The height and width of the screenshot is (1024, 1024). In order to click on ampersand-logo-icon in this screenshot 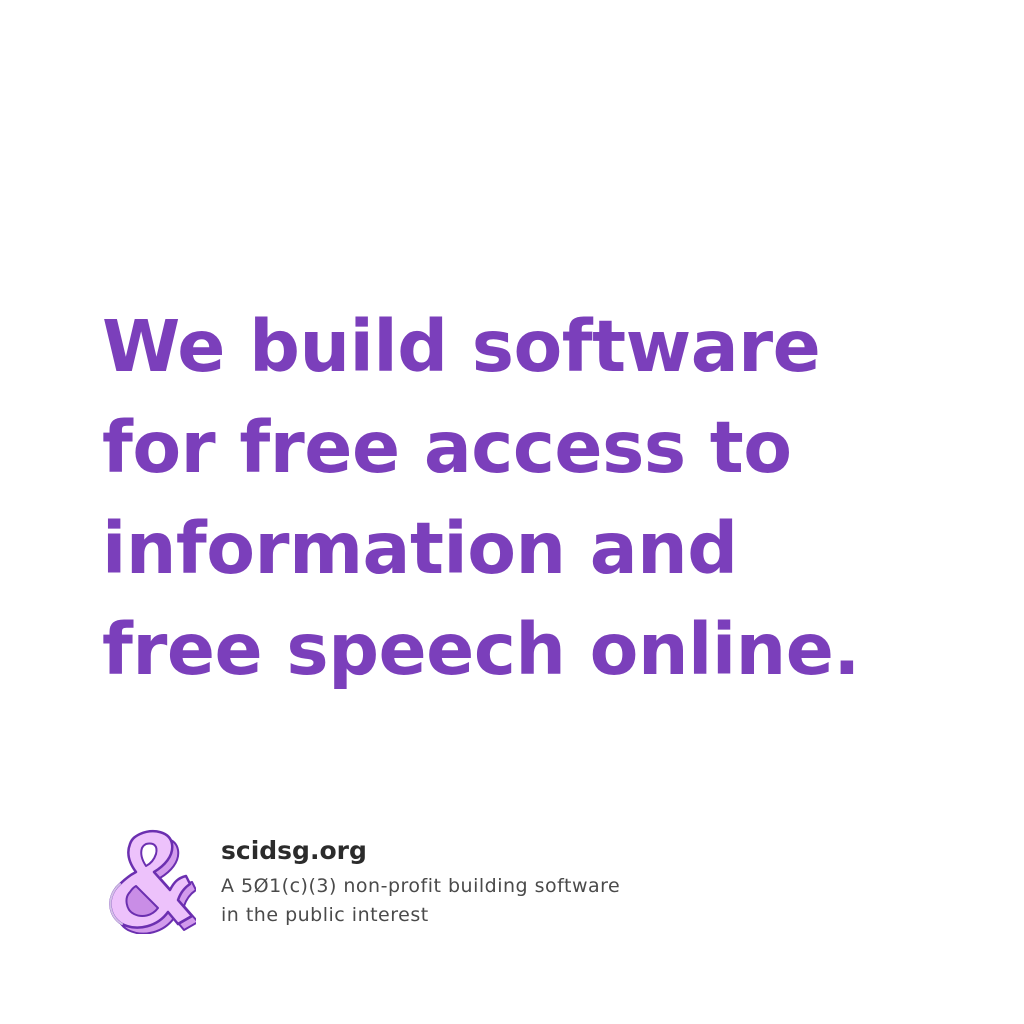, I will do `click(149, 880)`.